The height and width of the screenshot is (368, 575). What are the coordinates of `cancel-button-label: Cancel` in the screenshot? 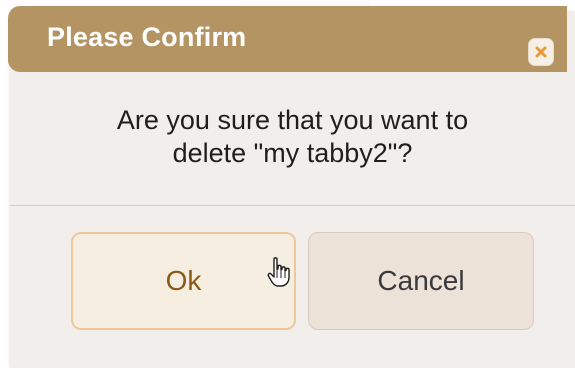 It's located at (421, 280).